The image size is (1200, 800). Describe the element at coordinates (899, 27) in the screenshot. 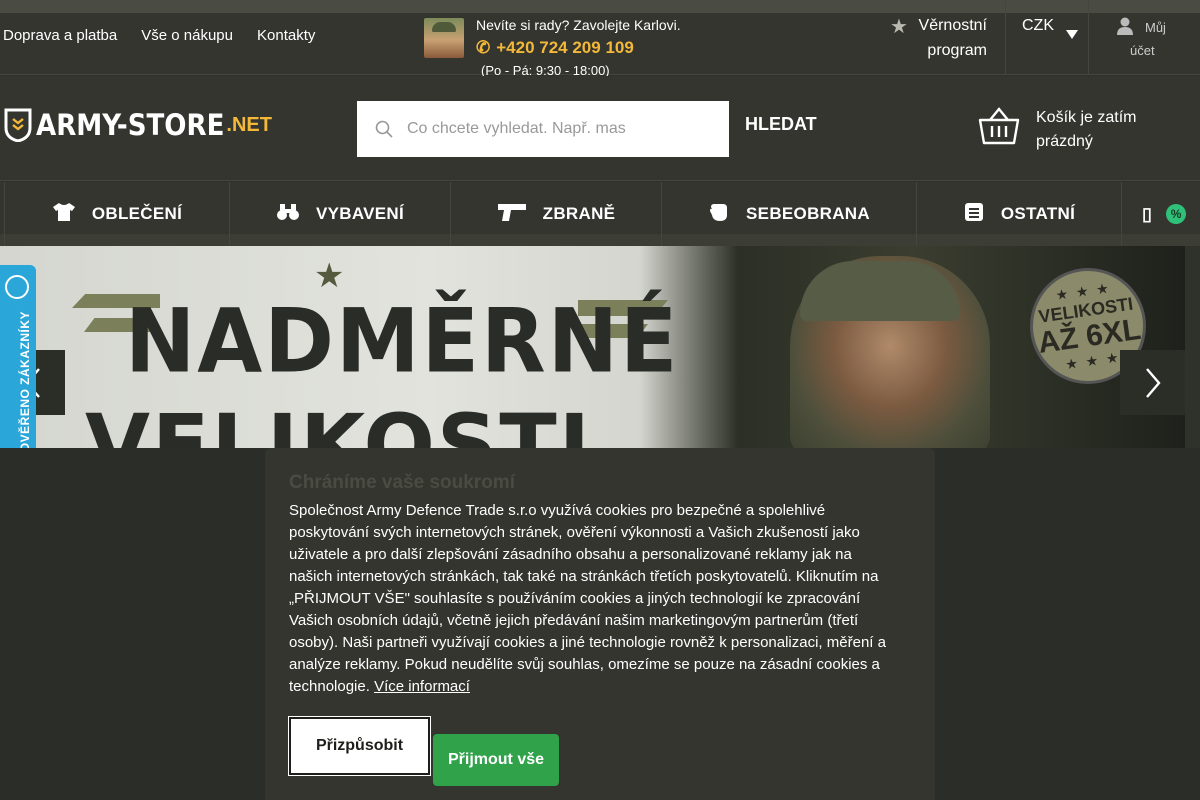

I see `star-icon: ★` at that location.